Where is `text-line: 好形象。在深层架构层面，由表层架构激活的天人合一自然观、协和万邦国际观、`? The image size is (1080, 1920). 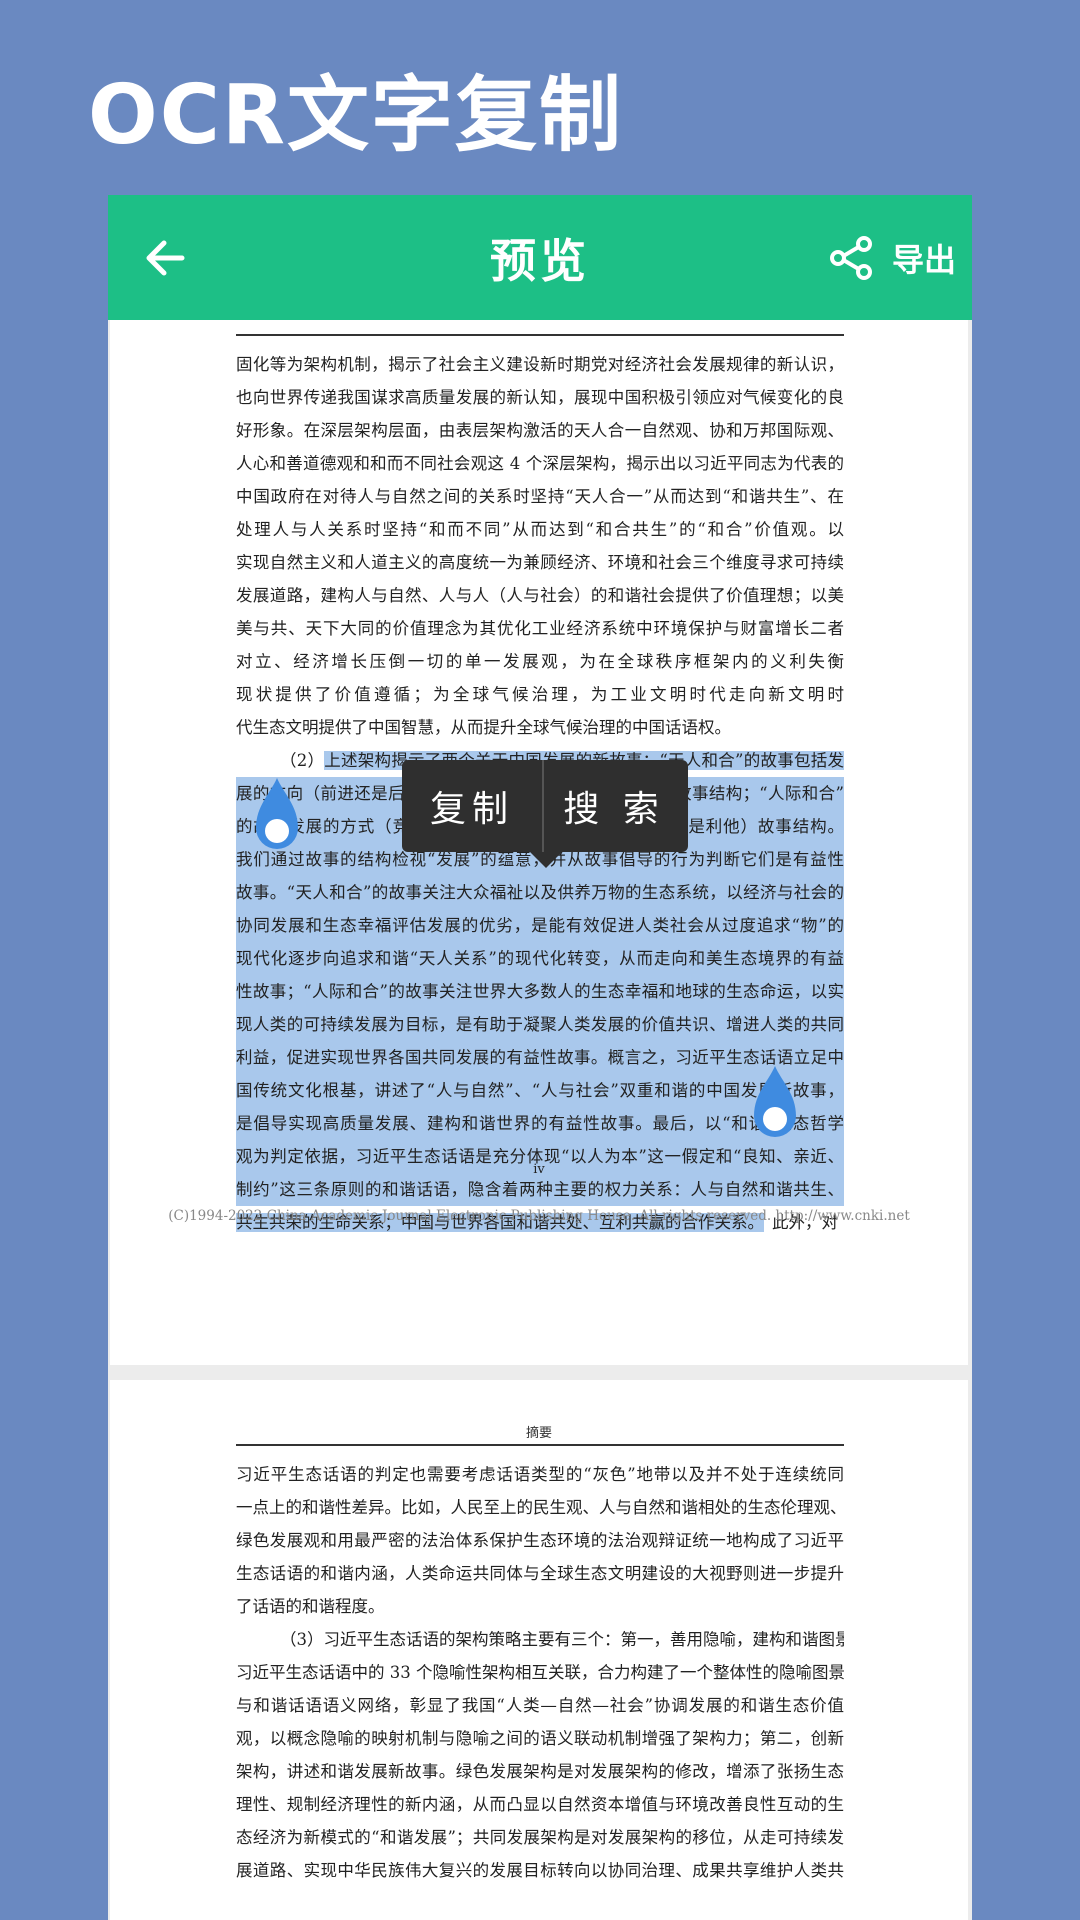 text-line: 好形象。在深层架构层面，由表层架构激活的天人合一自然观、协和万邦国际观、 is located at coordinates (540, 430).